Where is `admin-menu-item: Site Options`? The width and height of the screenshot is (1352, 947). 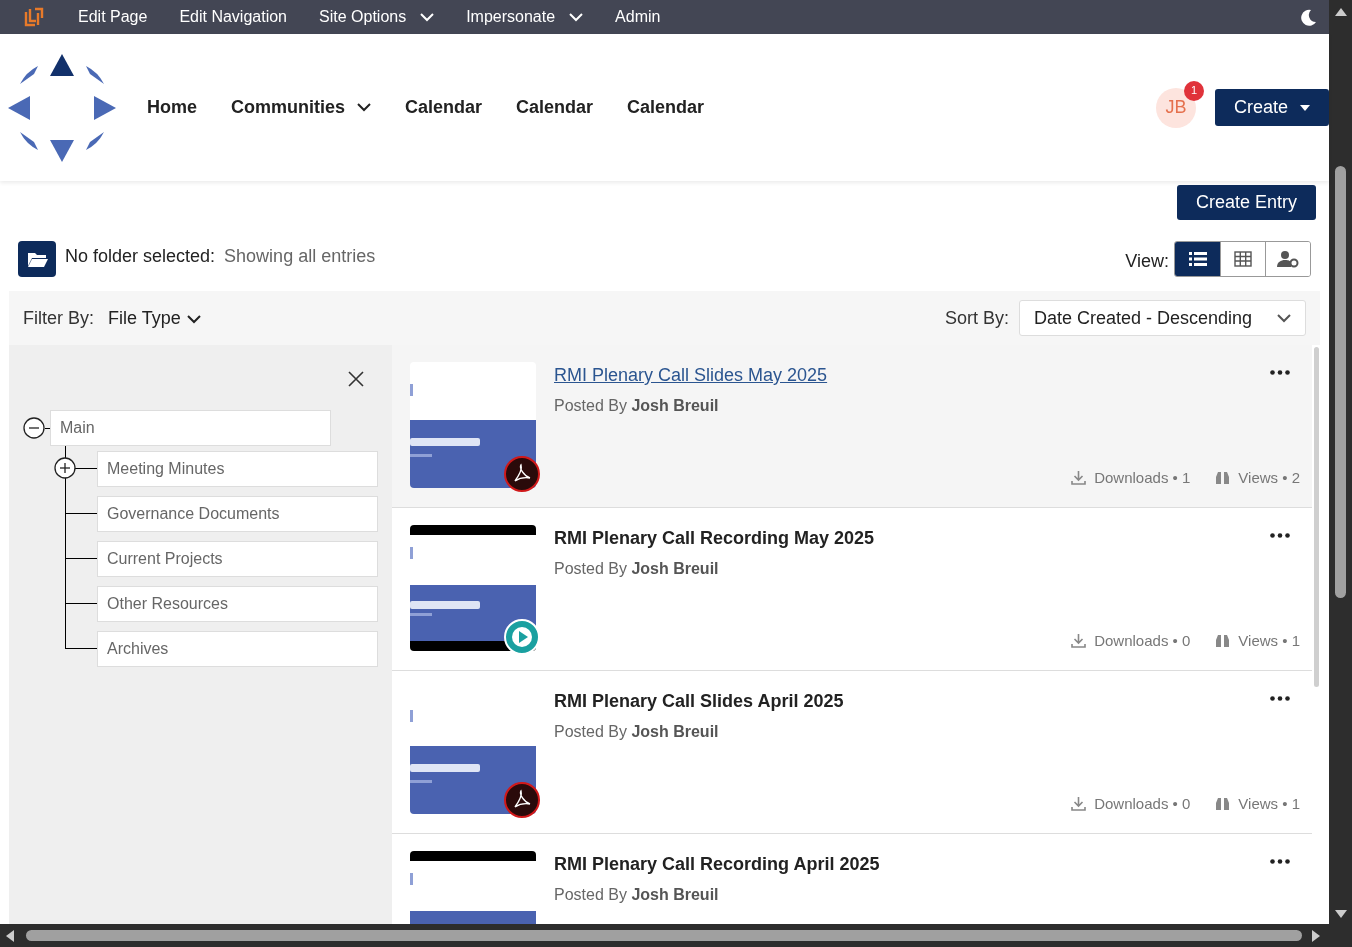
admin-menu-item: Site Options is located at coordinates (377, 17).